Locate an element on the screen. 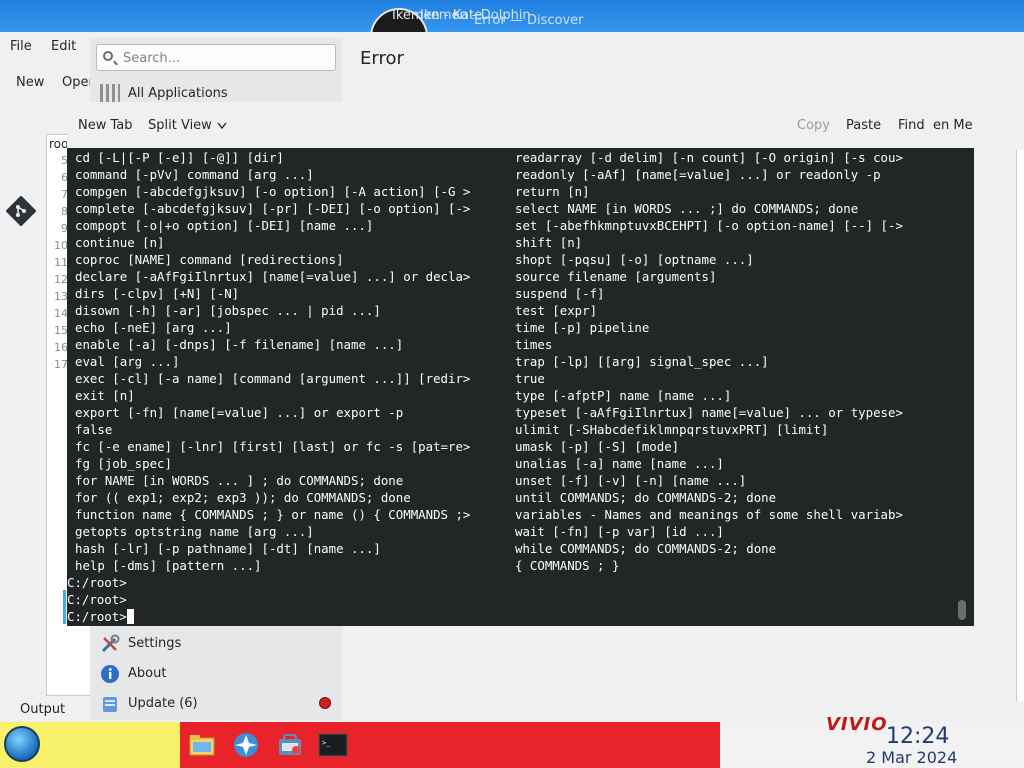 This screenshot has width=1024, height=768. search-icon is located at coordinates (108, 56).